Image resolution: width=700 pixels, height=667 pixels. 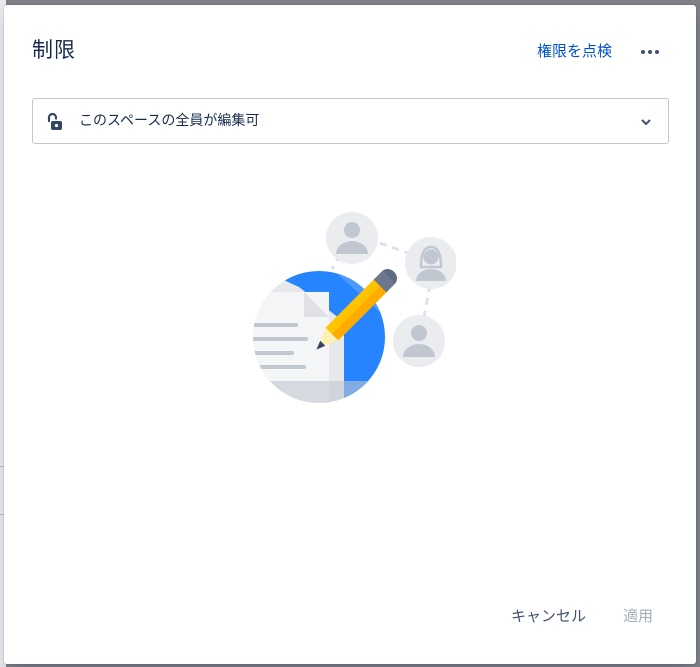 What do you see at coordinates (574, 51) in the screenshot?
I see `check-permissions-link: 権限を点検` at bounding box center [574, 51].